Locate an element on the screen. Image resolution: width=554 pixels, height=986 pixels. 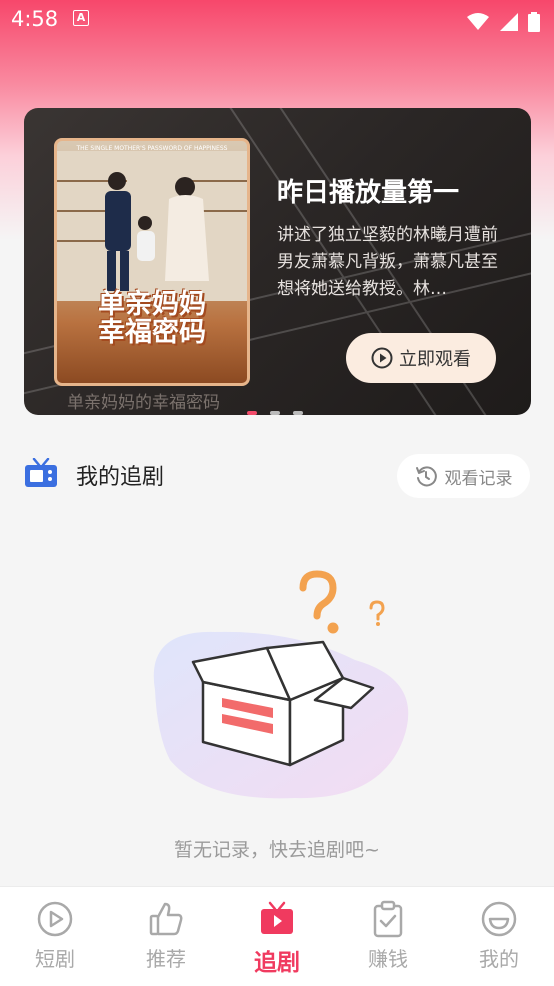
smile-icon is located at coordinates (499, 919).